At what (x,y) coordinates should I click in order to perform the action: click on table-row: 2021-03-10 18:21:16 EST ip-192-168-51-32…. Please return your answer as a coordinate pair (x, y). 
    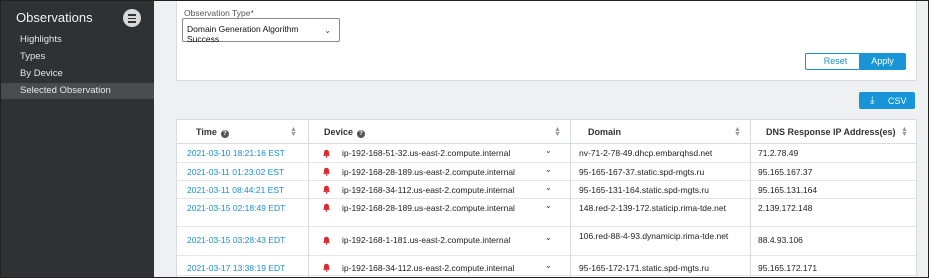
    Looking at the image, I should click on (547, 153).